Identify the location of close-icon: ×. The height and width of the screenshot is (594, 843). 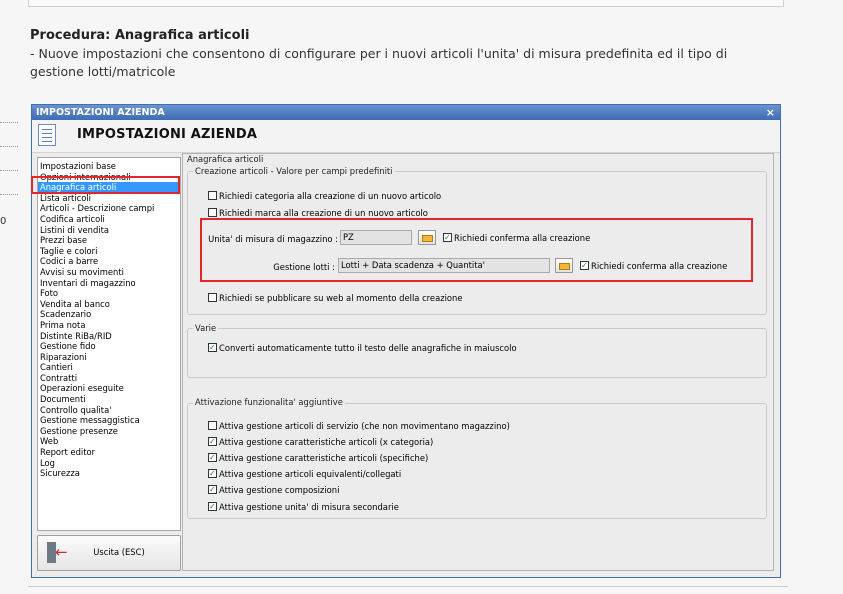
(770, 112).